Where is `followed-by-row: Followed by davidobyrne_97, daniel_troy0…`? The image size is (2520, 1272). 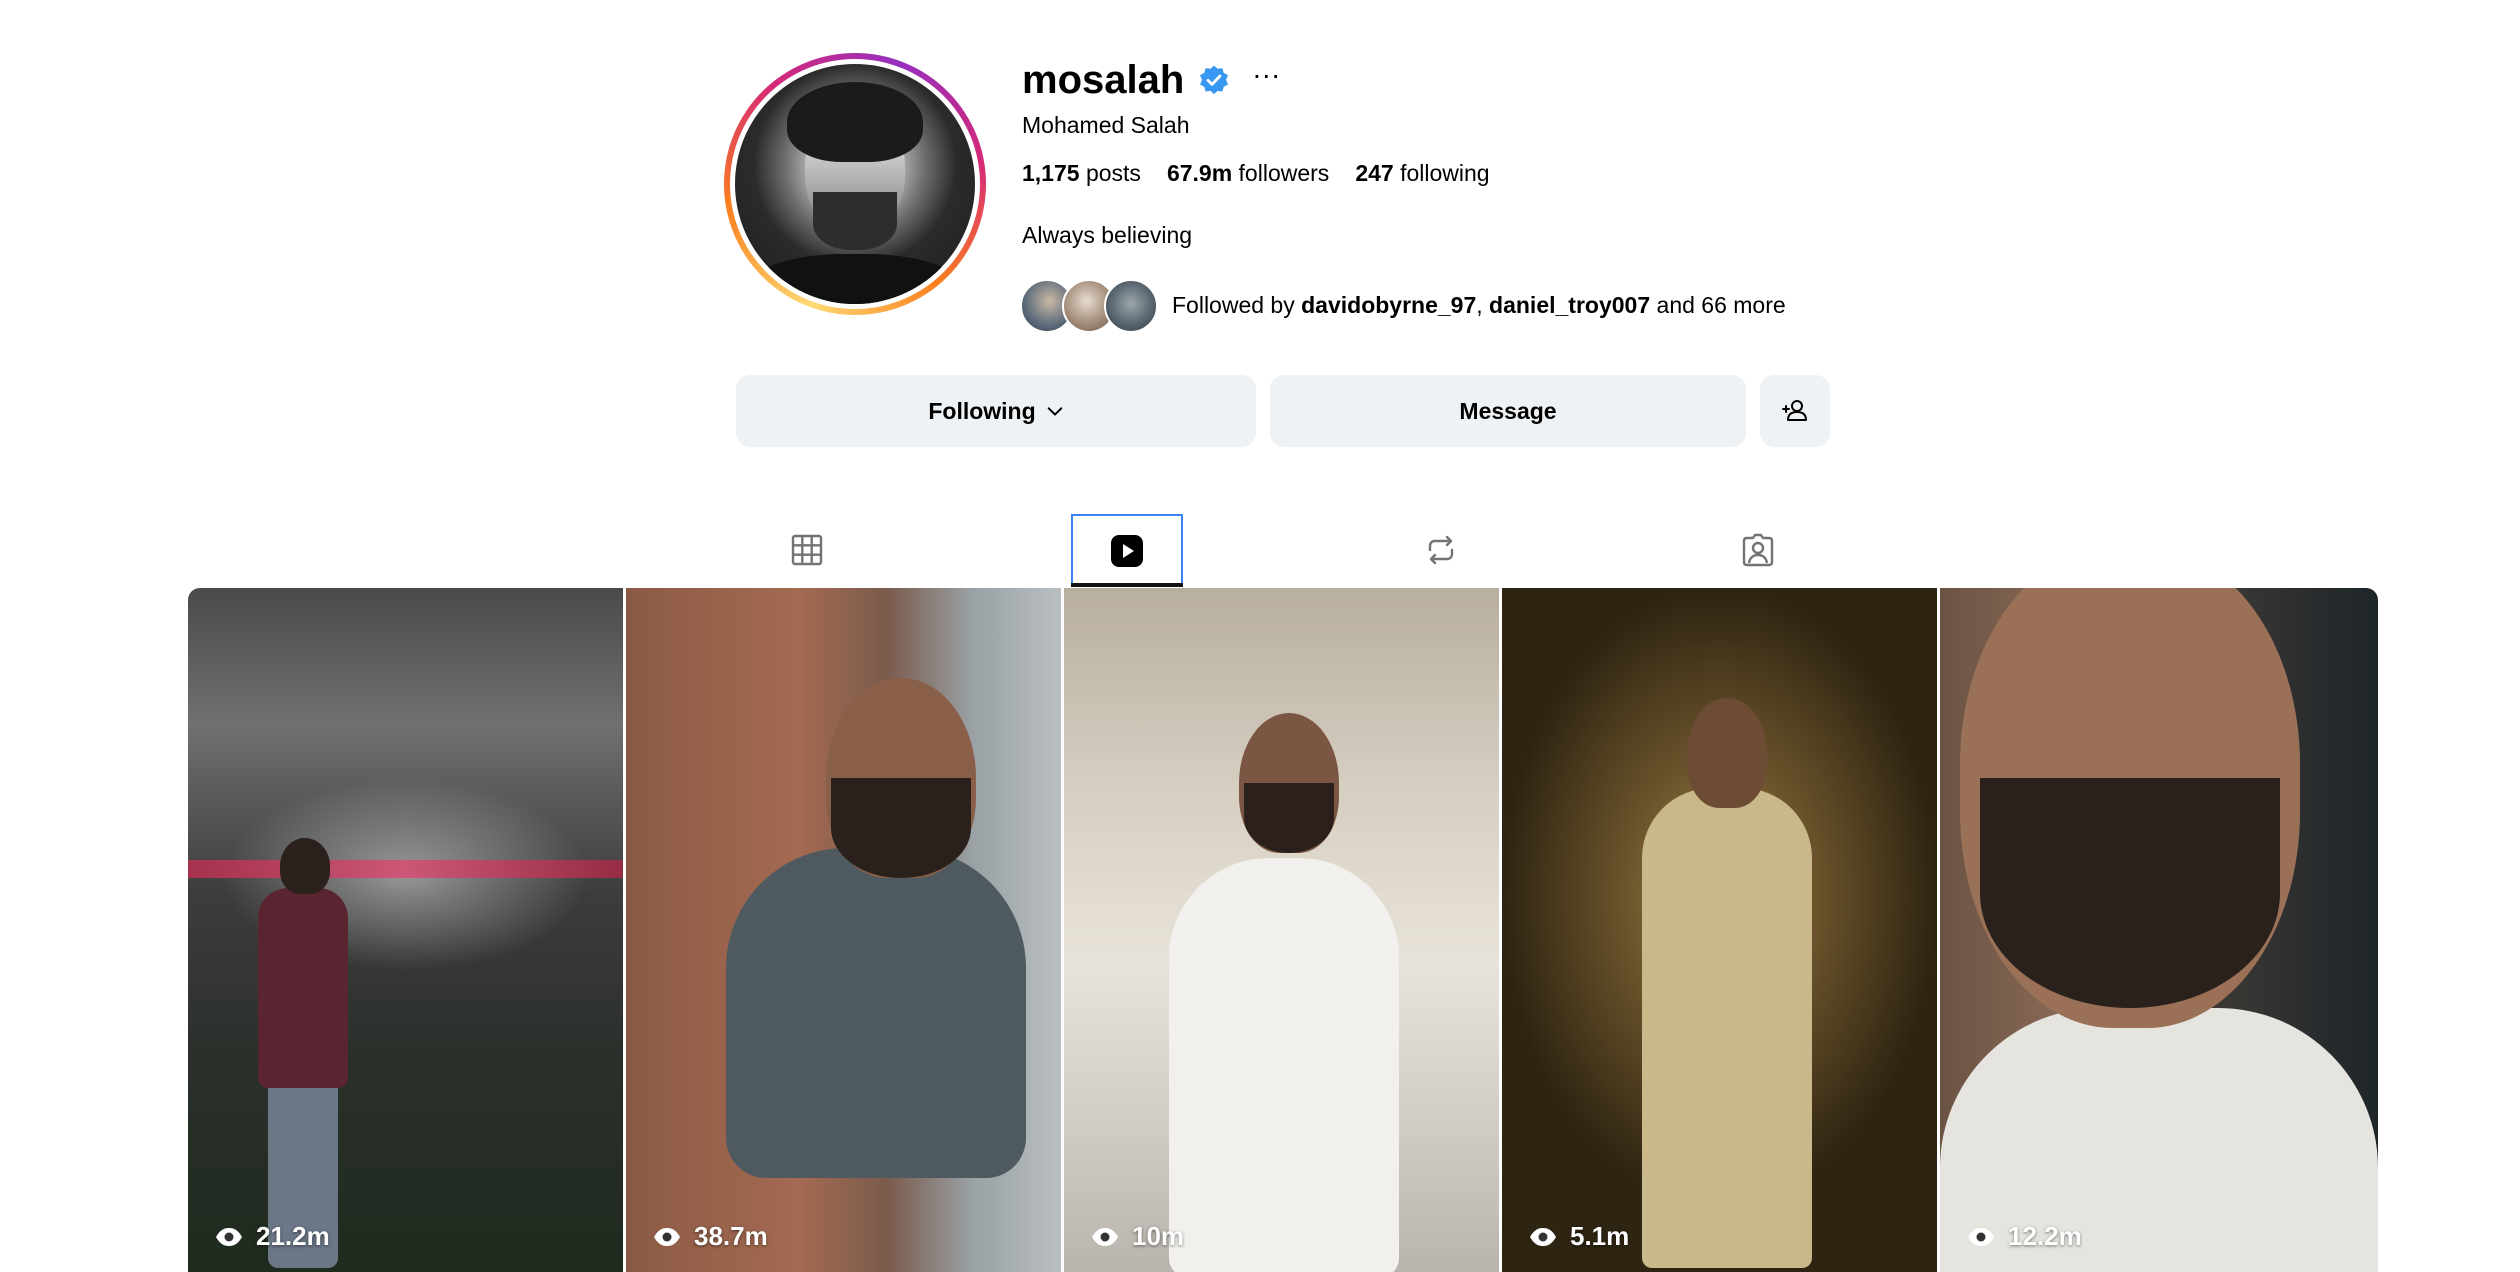
followed-by-row: Followed by davidobyrne_97, daniel_troy0… is located at coordinates (1403, 305).